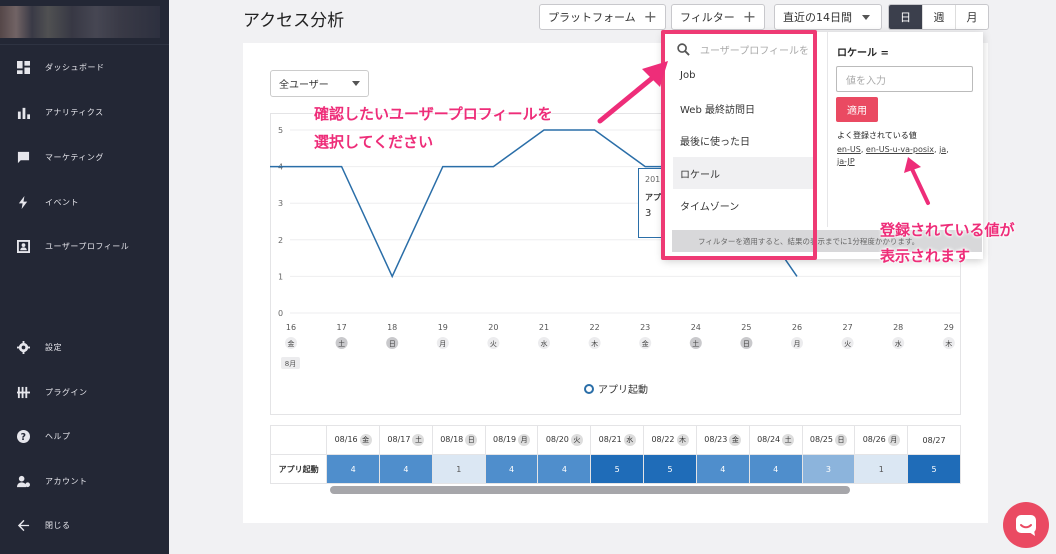 The width and height of the screenshot is (1056, 554). I want to click on platform-button: プラットフォーム +, so click(603, 17).